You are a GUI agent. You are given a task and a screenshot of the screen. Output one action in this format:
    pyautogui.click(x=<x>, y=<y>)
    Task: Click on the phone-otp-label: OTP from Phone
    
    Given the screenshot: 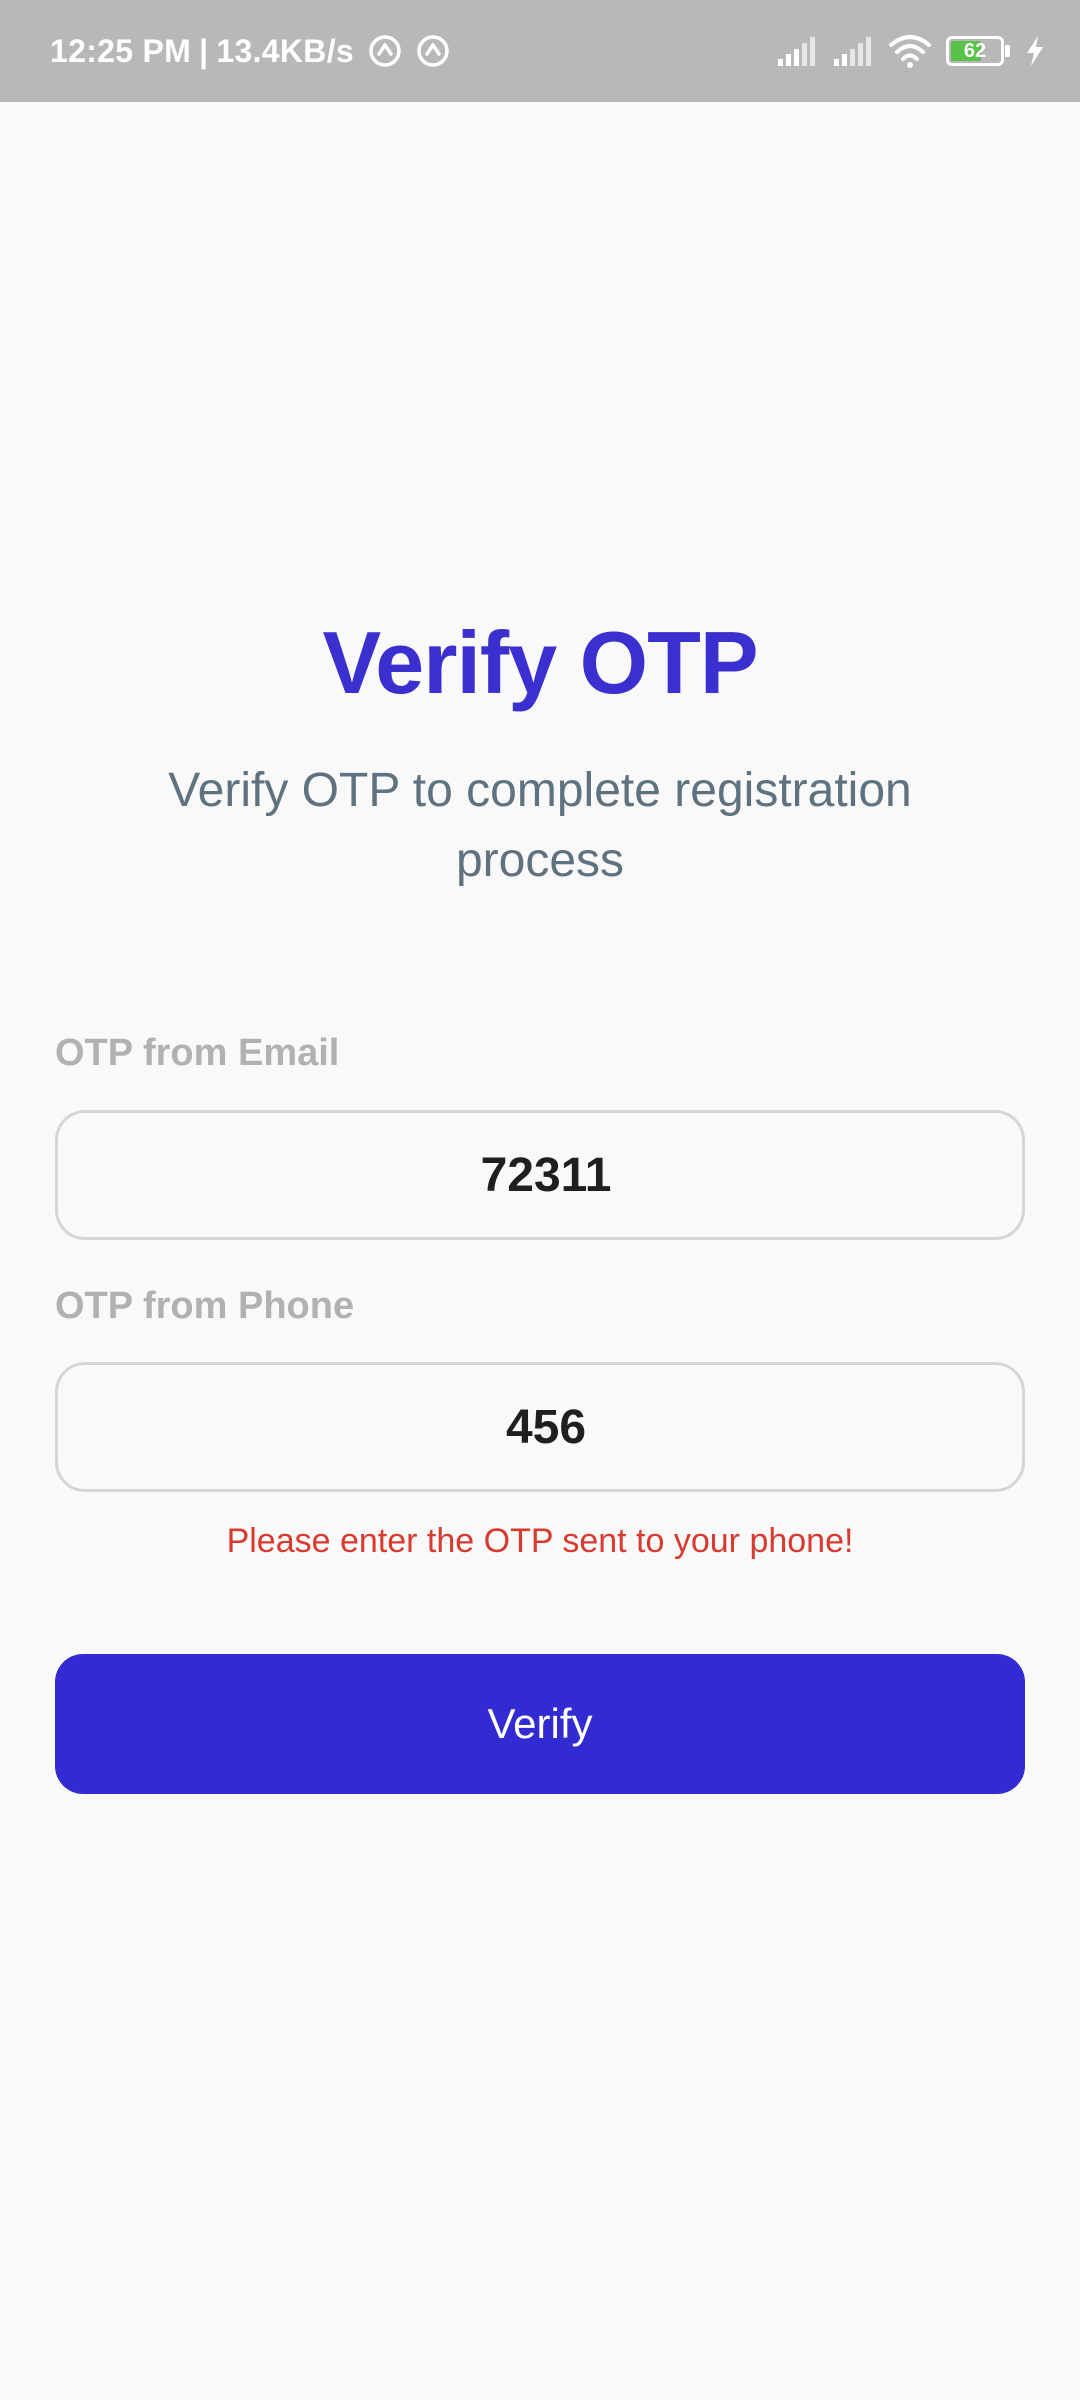 What is the action you would take?
    pyautogui.click(x=205, y=1306)
    